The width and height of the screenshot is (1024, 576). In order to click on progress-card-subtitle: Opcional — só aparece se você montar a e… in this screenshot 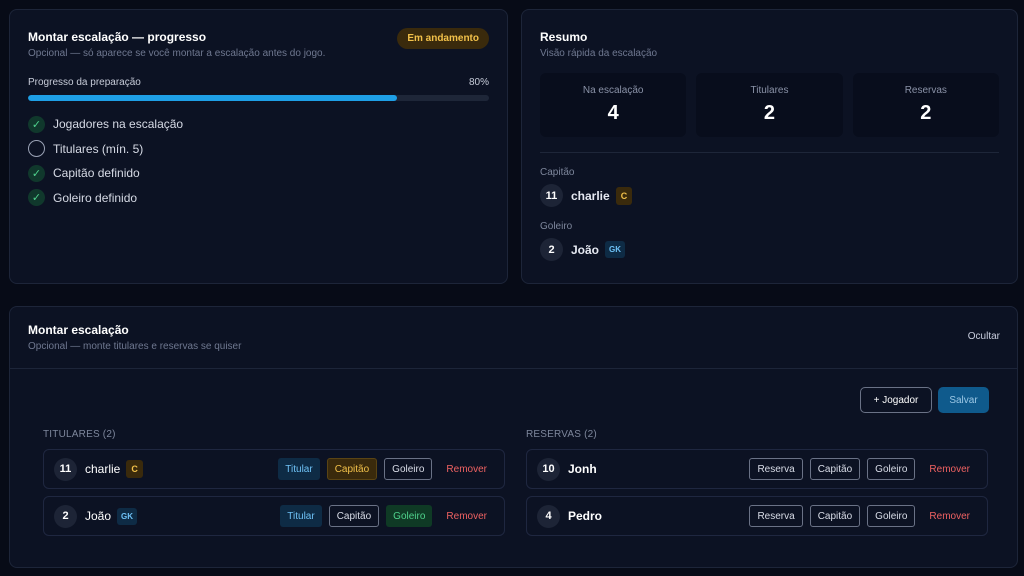, I will do `click(177, 53)`.